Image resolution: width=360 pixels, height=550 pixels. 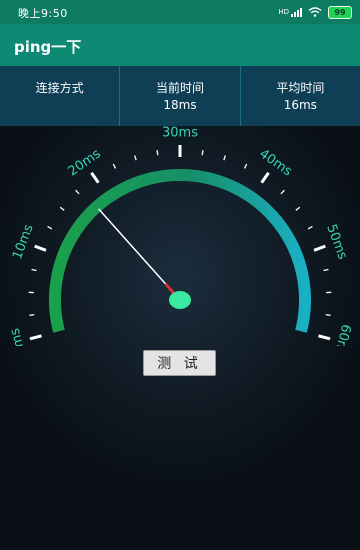 What do you see at coordinates (299, 96) in the screenshot?
I see `average-time-cell: 平均时间 16ms` at bounding box center [299, 96].